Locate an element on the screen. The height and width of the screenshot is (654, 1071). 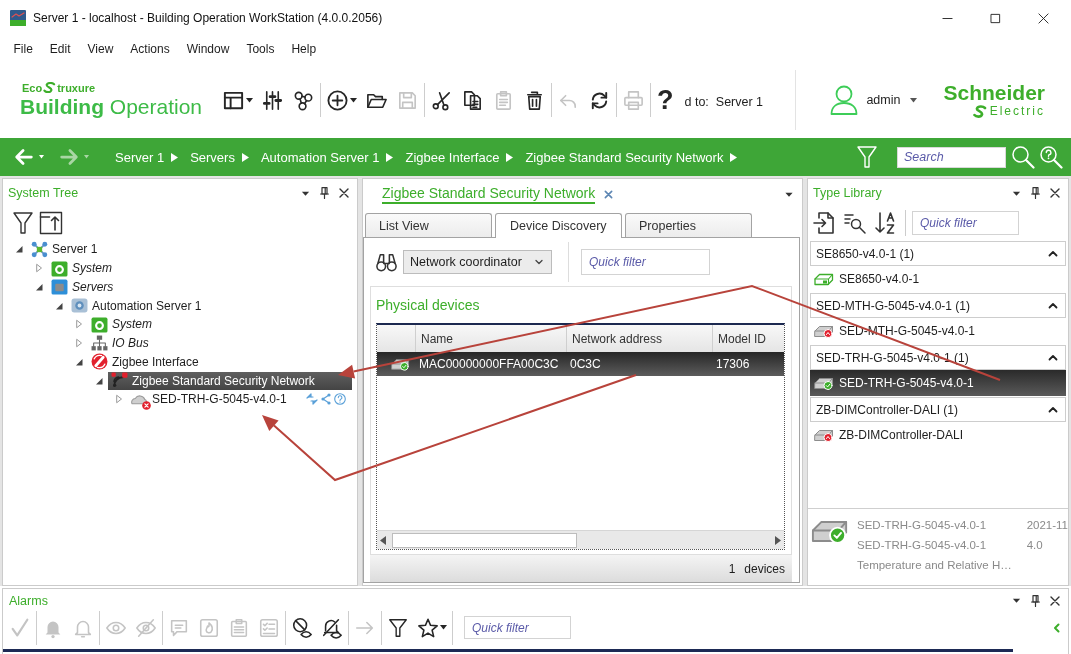
dropdown-caret-icon is located at coordinates (1016, 600).